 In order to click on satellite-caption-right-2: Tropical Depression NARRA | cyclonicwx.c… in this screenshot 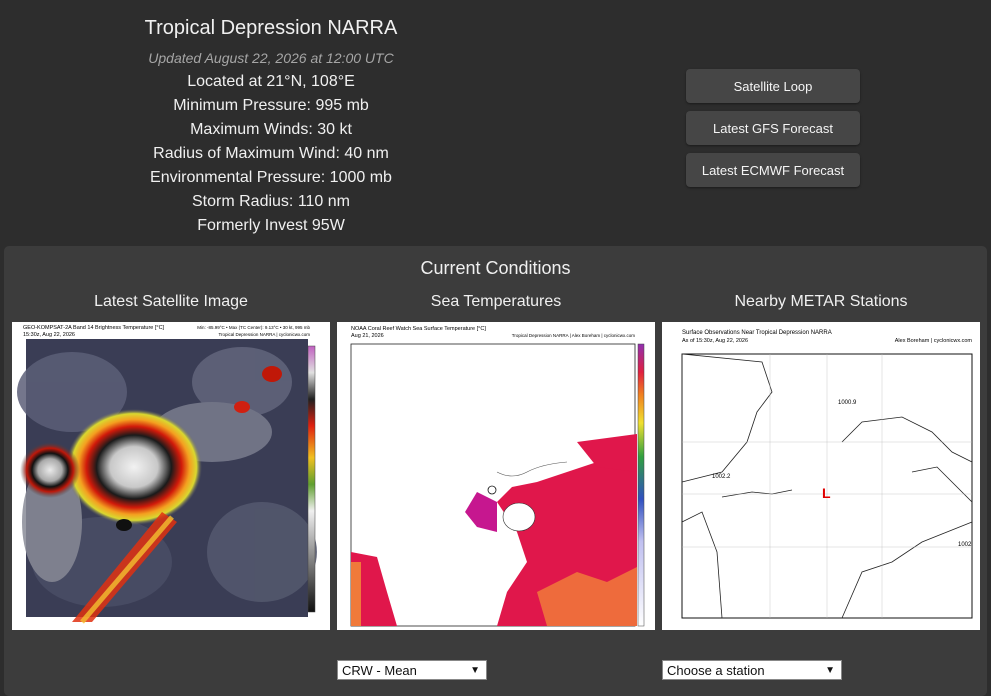, I will do `click(264, 334)`.